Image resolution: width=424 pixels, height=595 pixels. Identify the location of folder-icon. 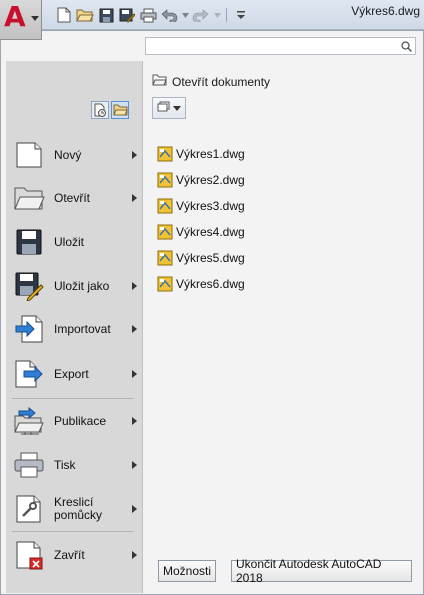
(159, 81).